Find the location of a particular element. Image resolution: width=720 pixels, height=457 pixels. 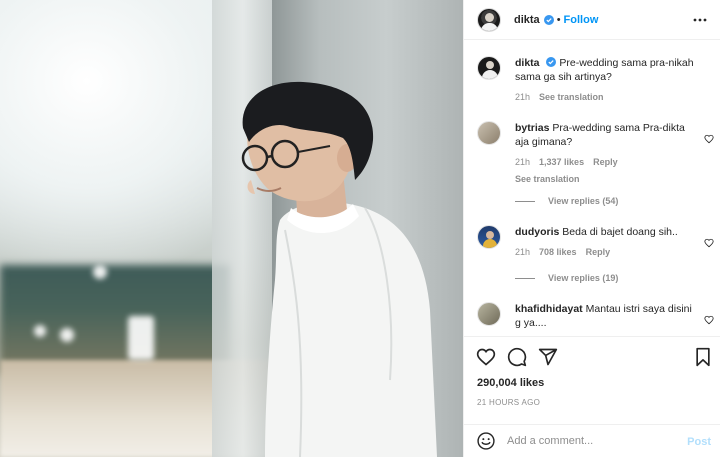

photo-background-trees is located at coordinates (115, 320).